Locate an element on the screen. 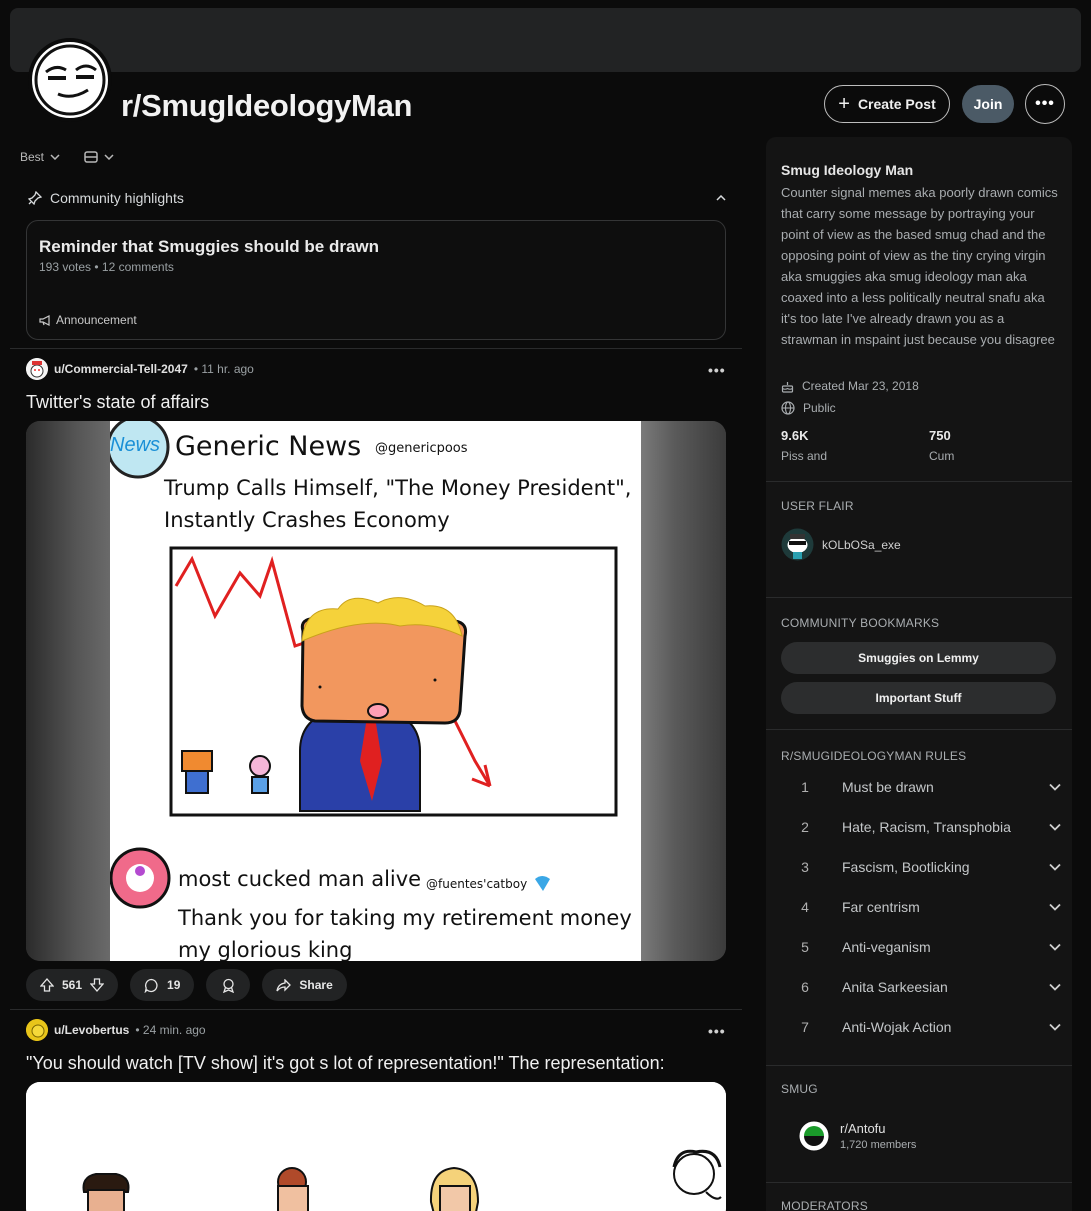  rule-text: Far centrism is located at coordinates (881, 907).